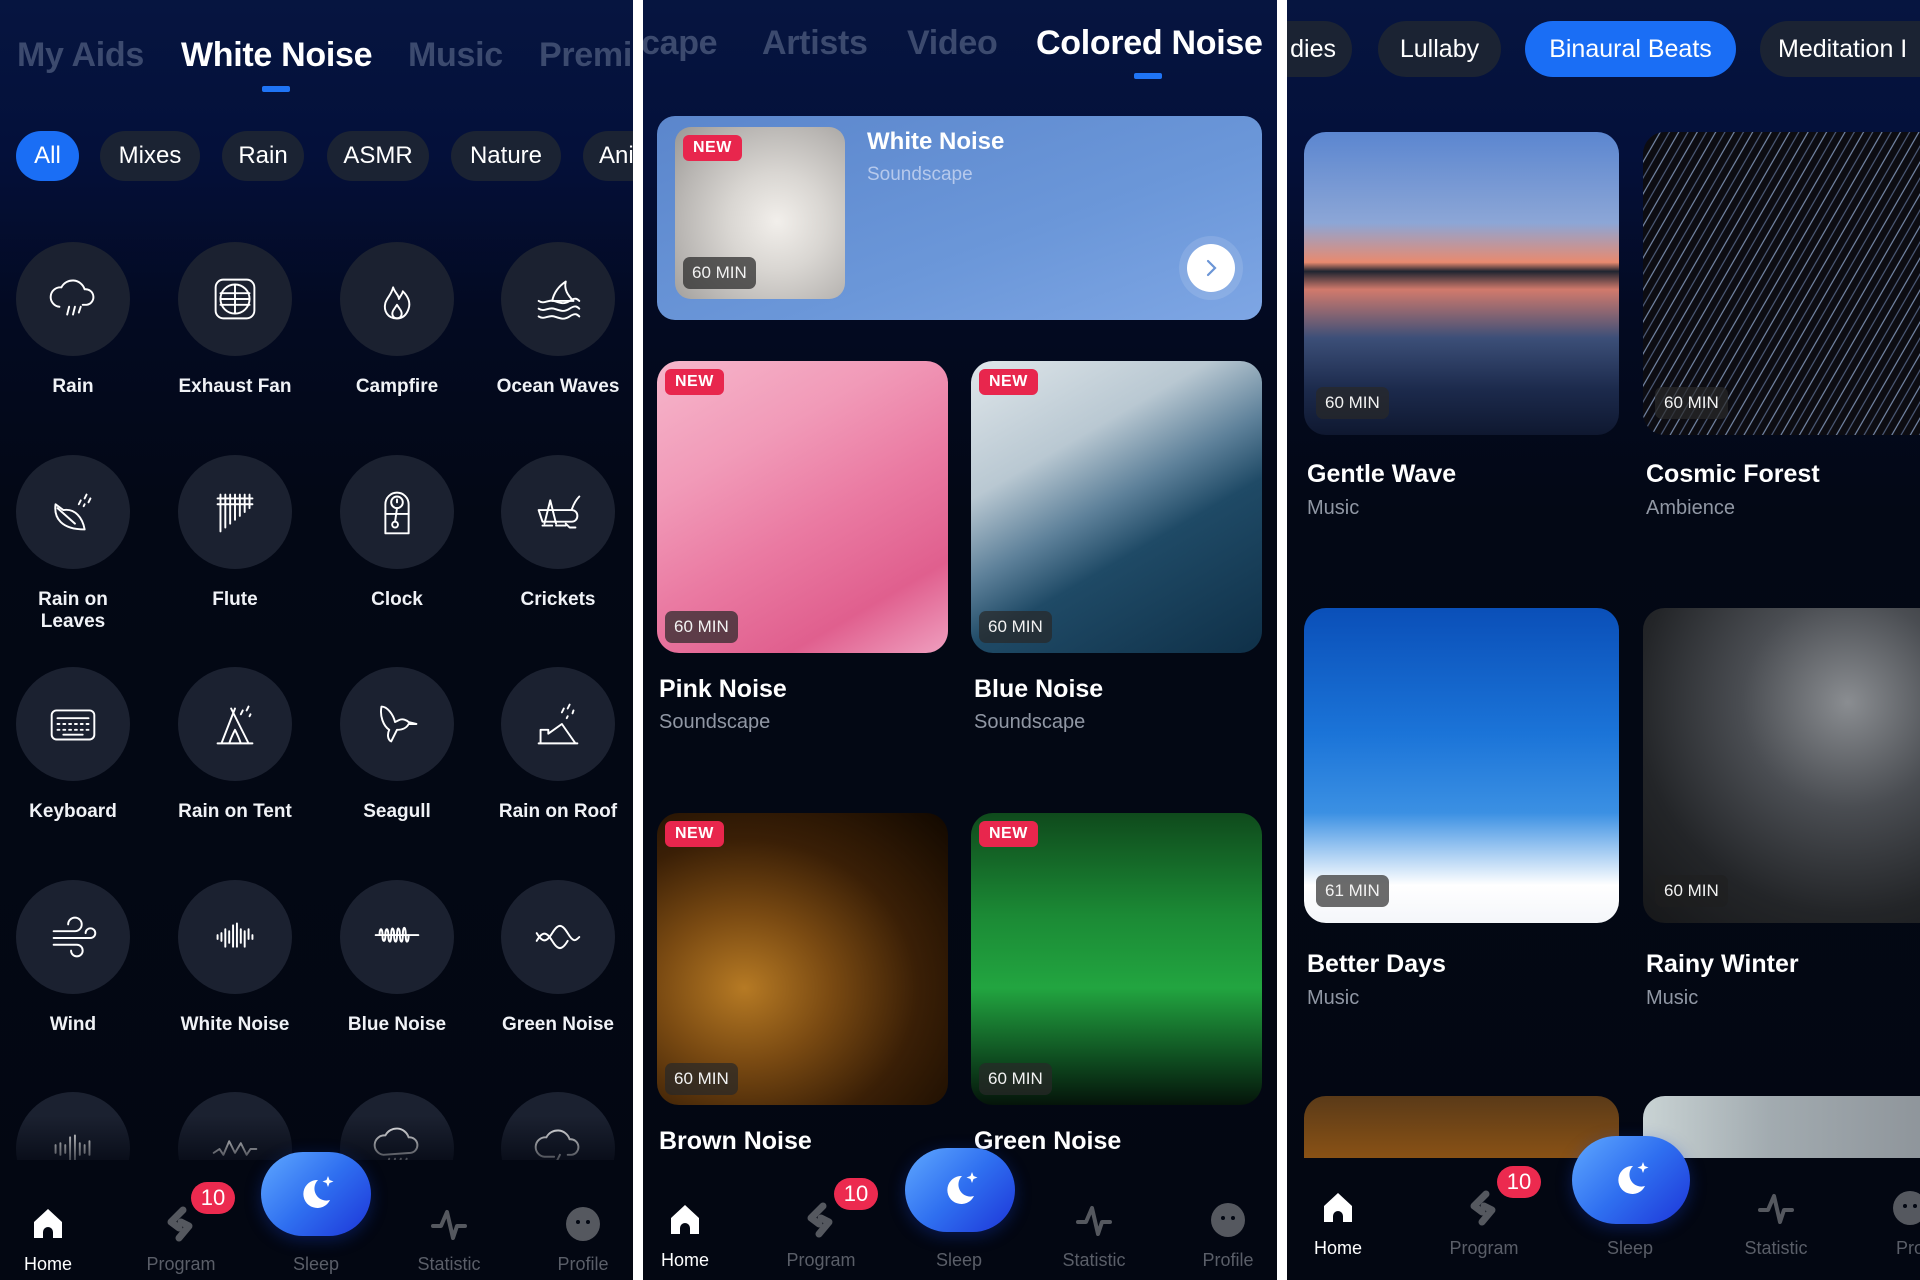 This screenshot has width=1920, height=1280. I want to click on featured-title: White Noise, so click(936, 141).